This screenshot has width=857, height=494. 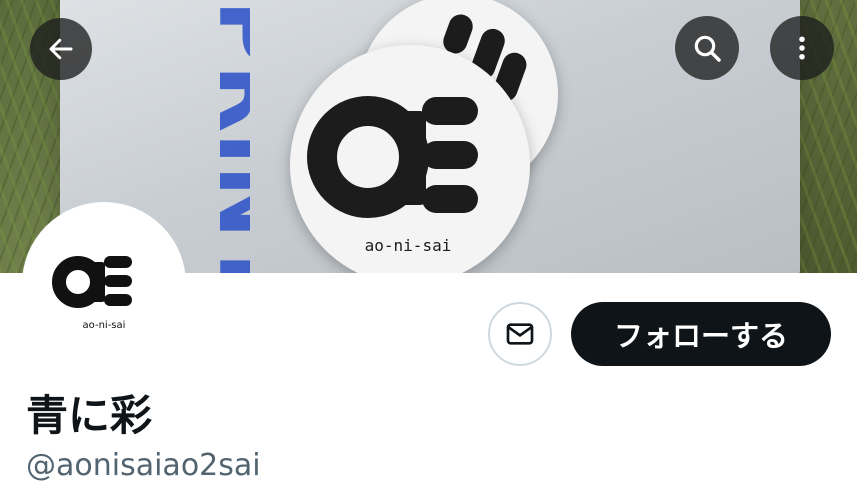 I want to click on more-vertical-icon, so click(x=802, y=48).